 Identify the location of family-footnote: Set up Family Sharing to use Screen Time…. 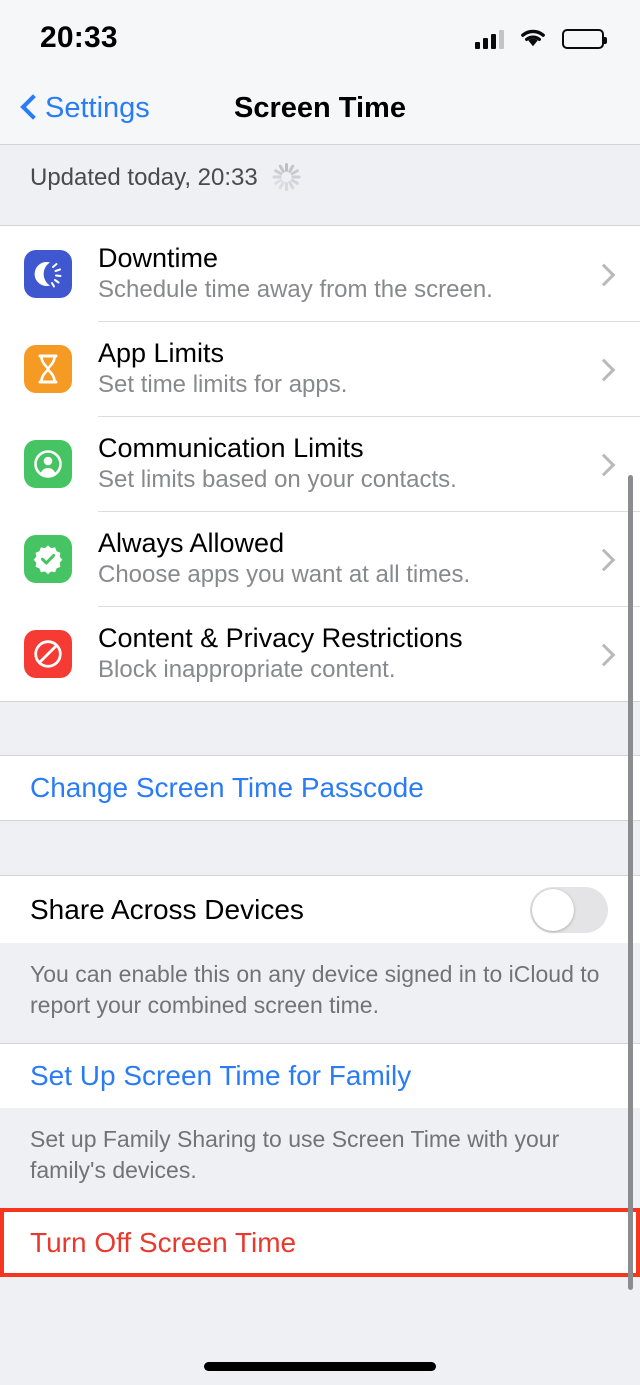
(320, 1158).